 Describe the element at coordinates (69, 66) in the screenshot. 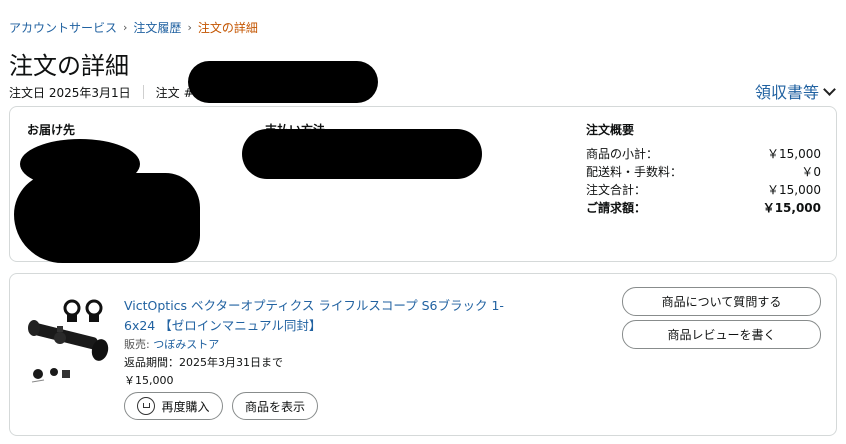

I see `page-title: 注文の詳細` at that location.